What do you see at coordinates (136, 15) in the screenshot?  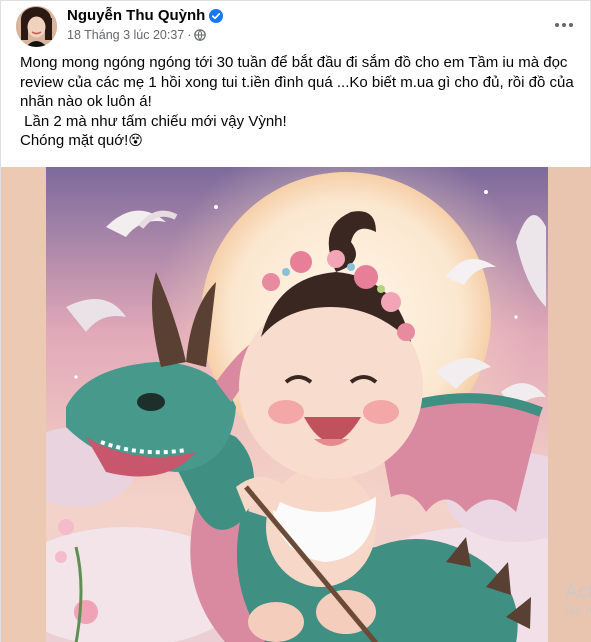 I see `author-name-text: Nguyễn Thu Quỳnh` at bounding box center [136, 15].